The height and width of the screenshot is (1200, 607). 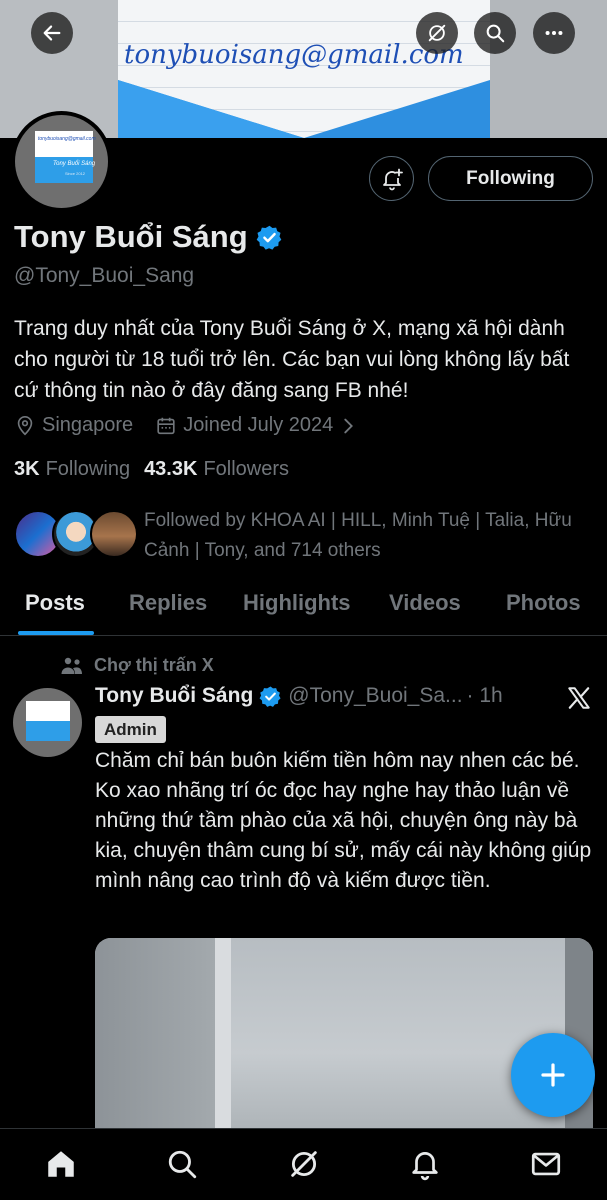 What do you see at coordinates (155, 1034) in the screenshot?
I see `media-window-frame` at bounding box center [155, 1034].